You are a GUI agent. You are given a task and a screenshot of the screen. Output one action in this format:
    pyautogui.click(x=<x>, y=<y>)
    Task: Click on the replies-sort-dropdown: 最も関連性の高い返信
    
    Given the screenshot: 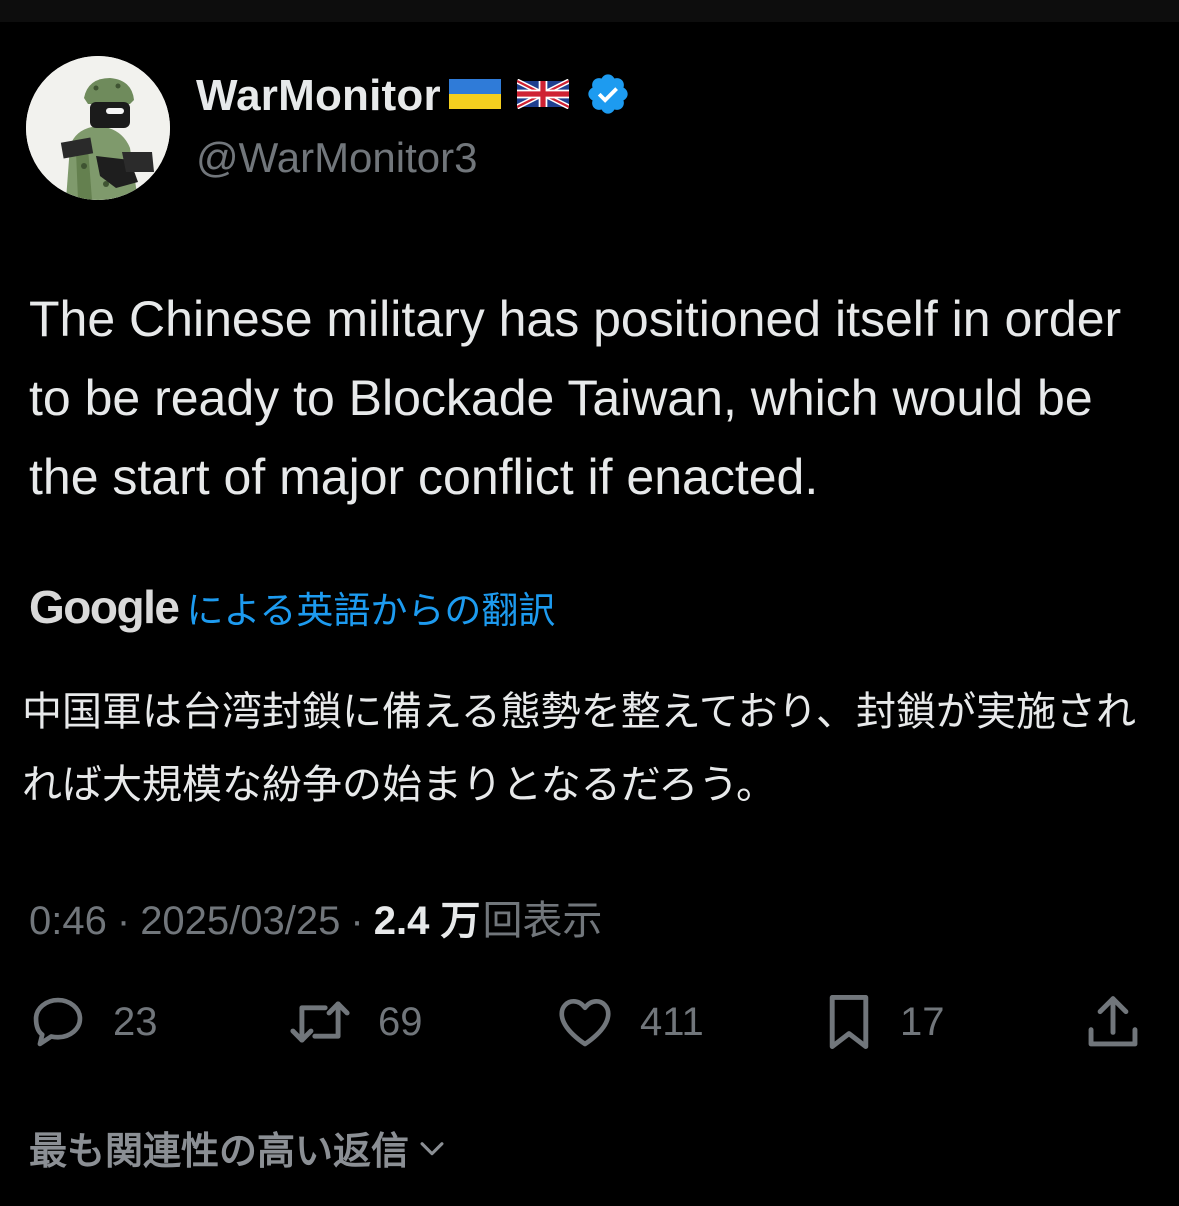 What is the action you would take?
    pyautogui.click(x=239, y=1147)
    